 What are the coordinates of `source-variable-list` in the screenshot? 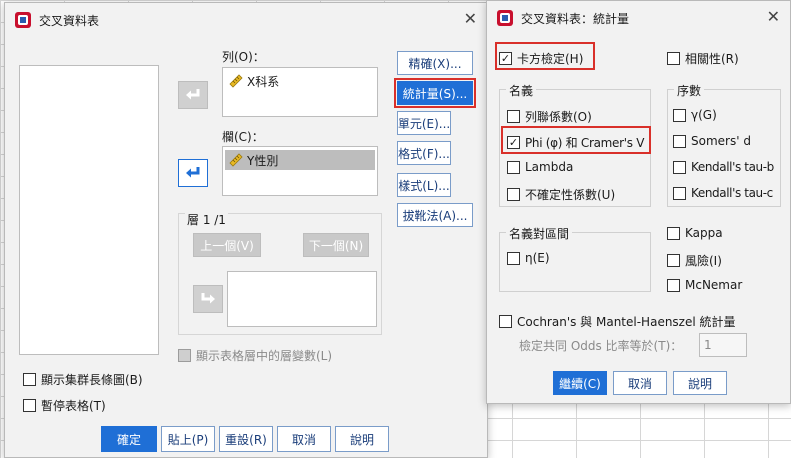 It's located at (89, 210).